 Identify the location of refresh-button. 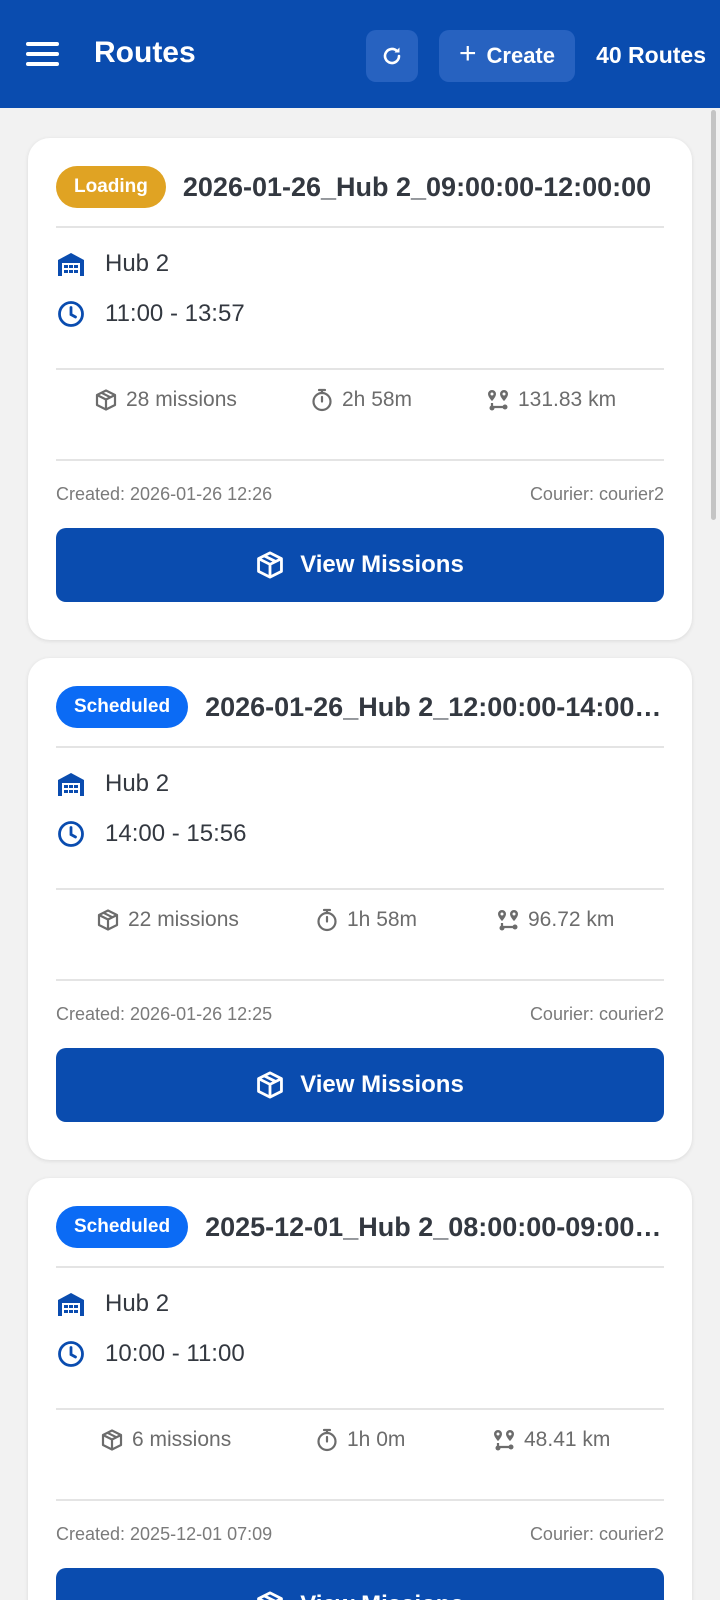
(392, 56).